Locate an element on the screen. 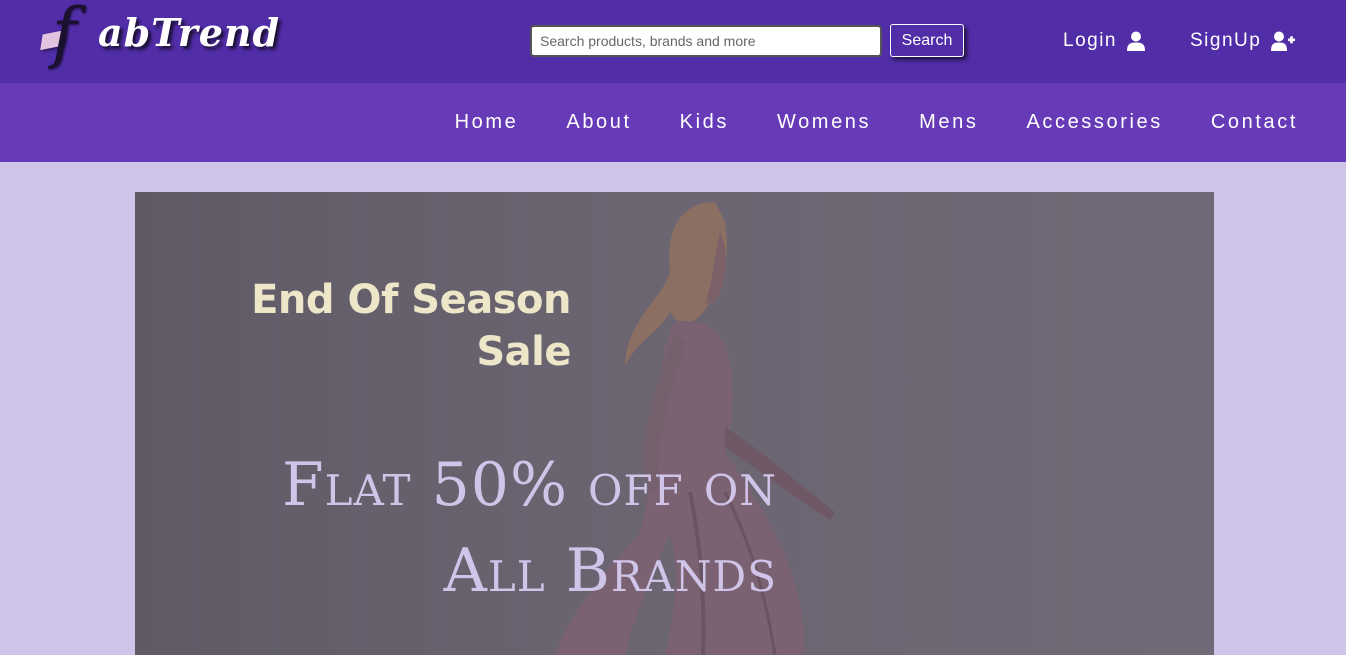 The height and width of the screenshot is (655, 1346). user-icon is located at coordinates (1136, 41).